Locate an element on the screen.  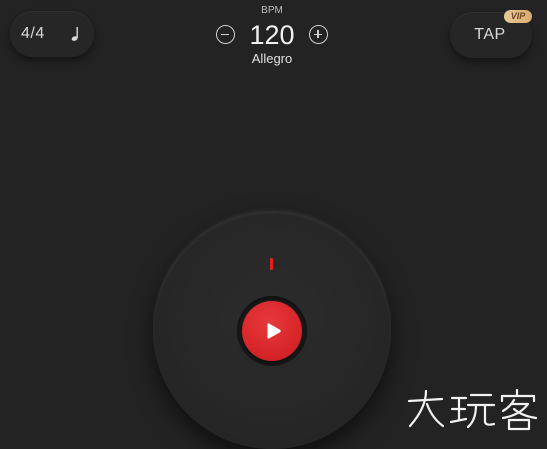
decrease-bpm-button is located at coordinates (225, 34).